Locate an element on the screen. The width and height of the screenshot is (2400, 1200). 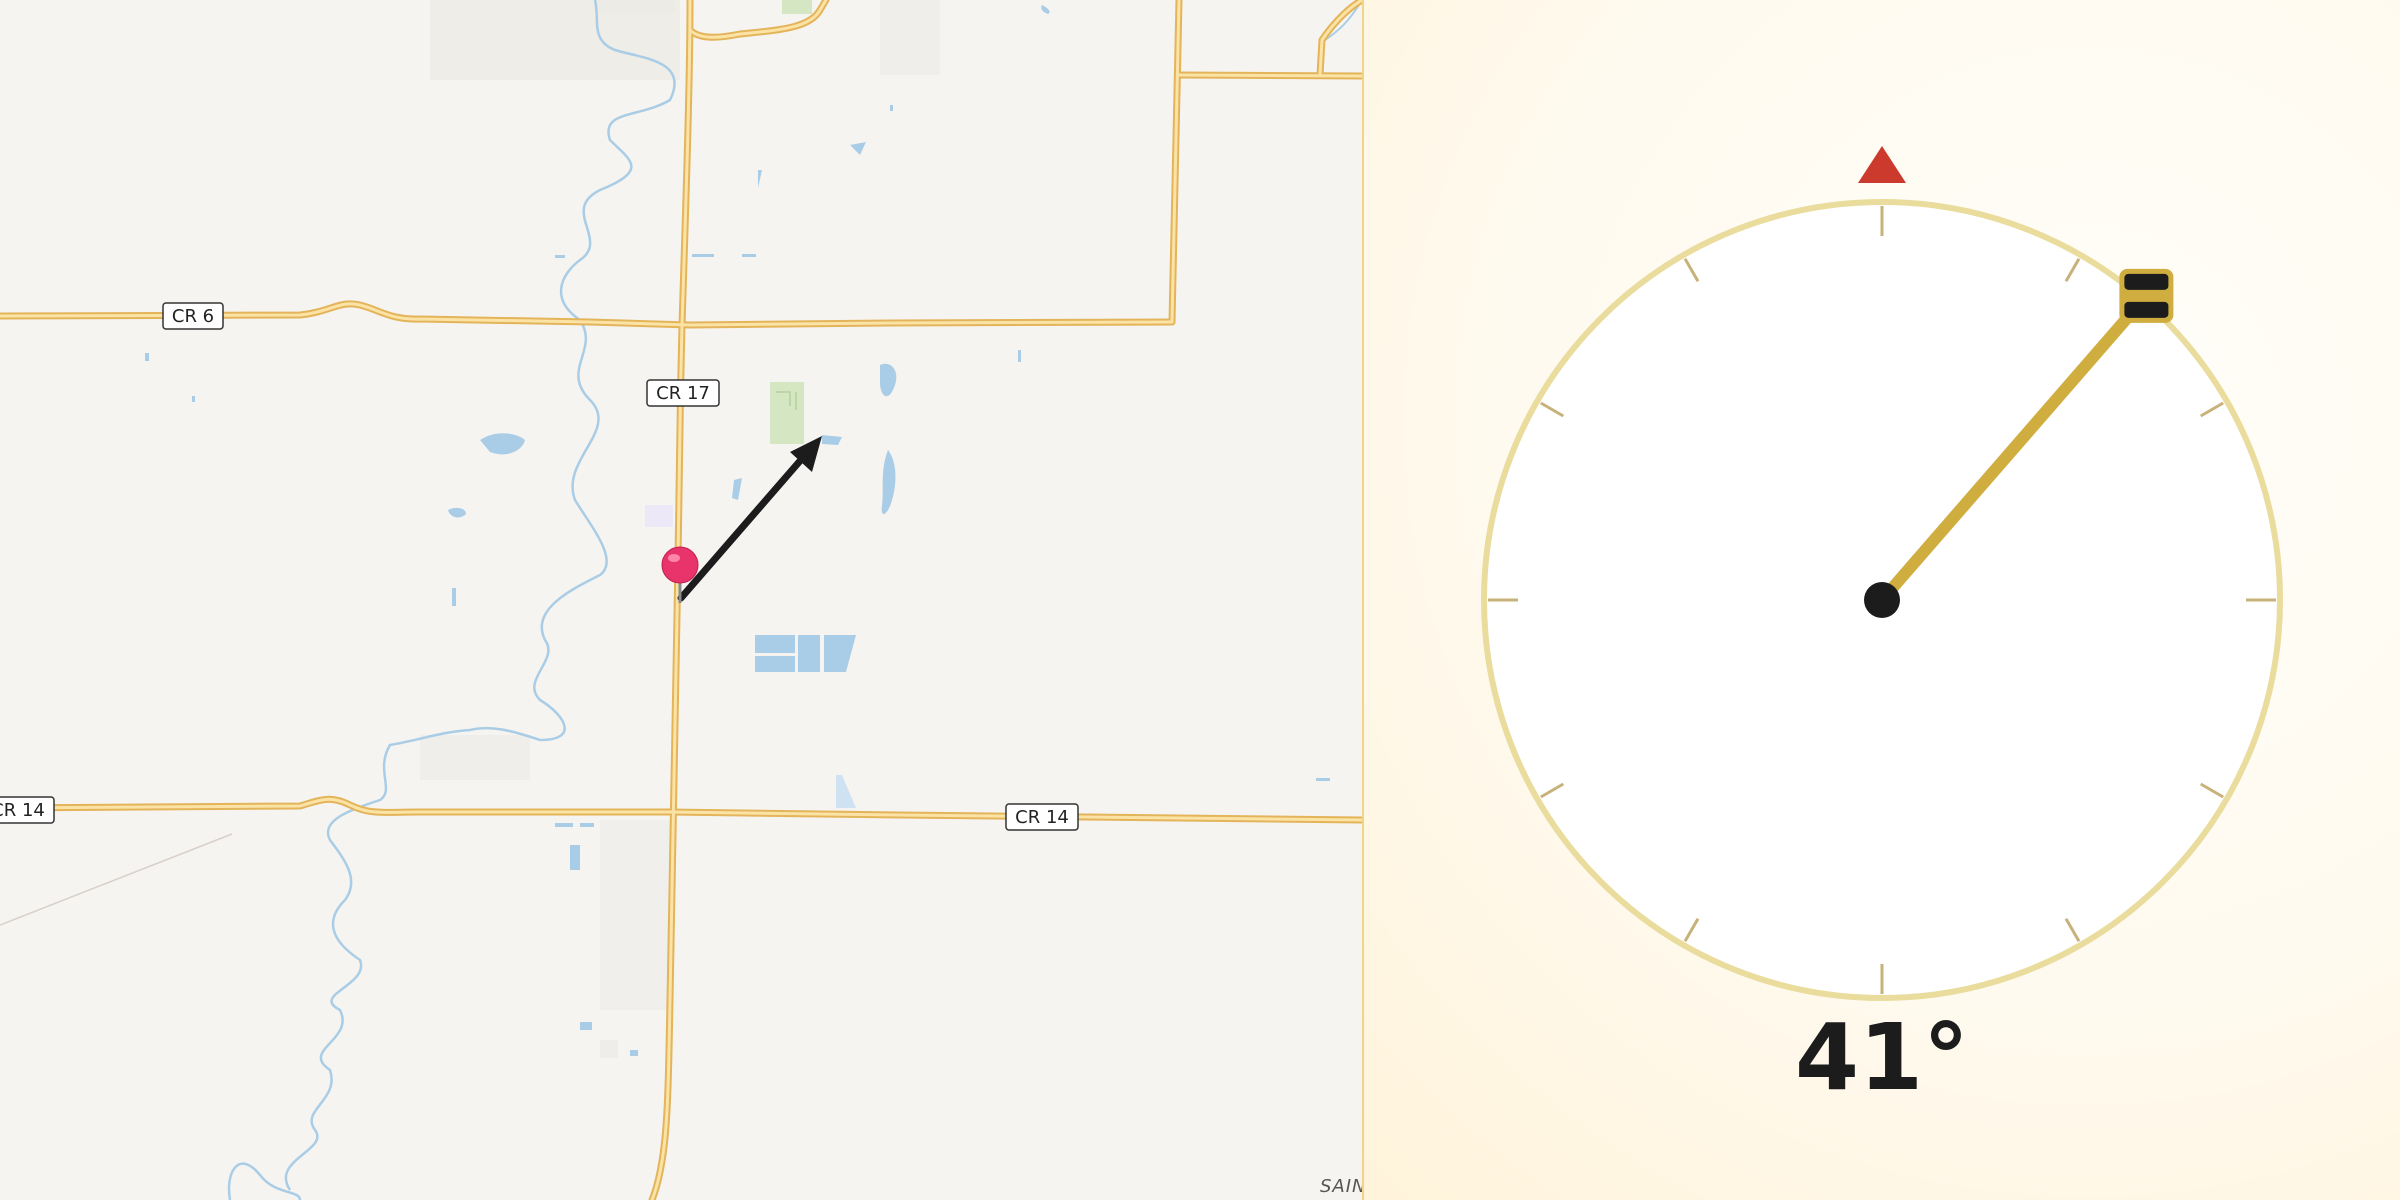
boundary-line is located at coordinates (116, 879).